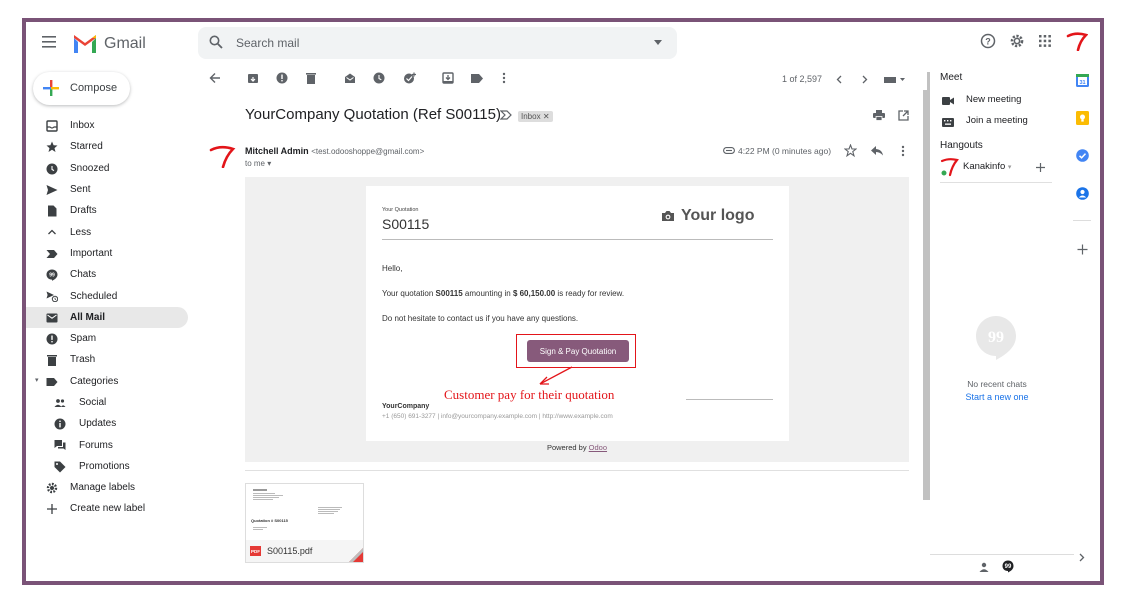 The image size is (1126, 607). Describe the element at coordinates (410, 78) in the screenshot. I see `add-task-icon` at that location.